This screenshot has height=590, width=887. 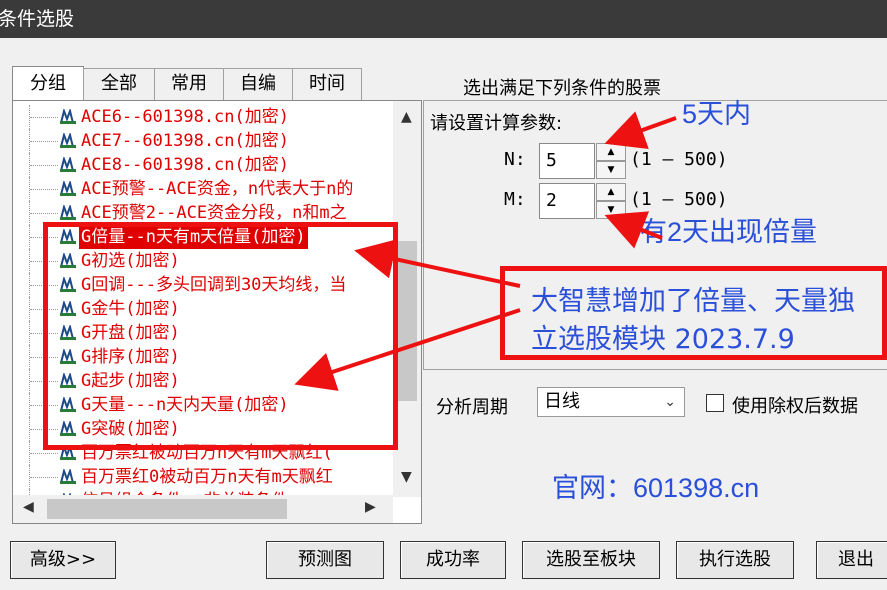 What do you see at coordinates (119, 84) in the screenshot?
I see `tab-all: 全部` at bounding box center [119, 84].